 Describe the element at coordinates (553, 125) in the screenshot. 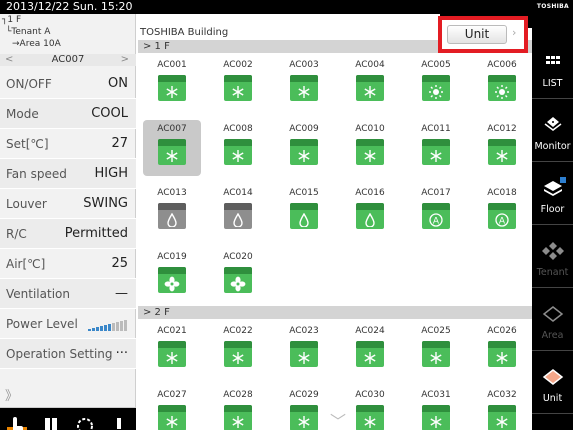

I see `monitor-icon` at that location.